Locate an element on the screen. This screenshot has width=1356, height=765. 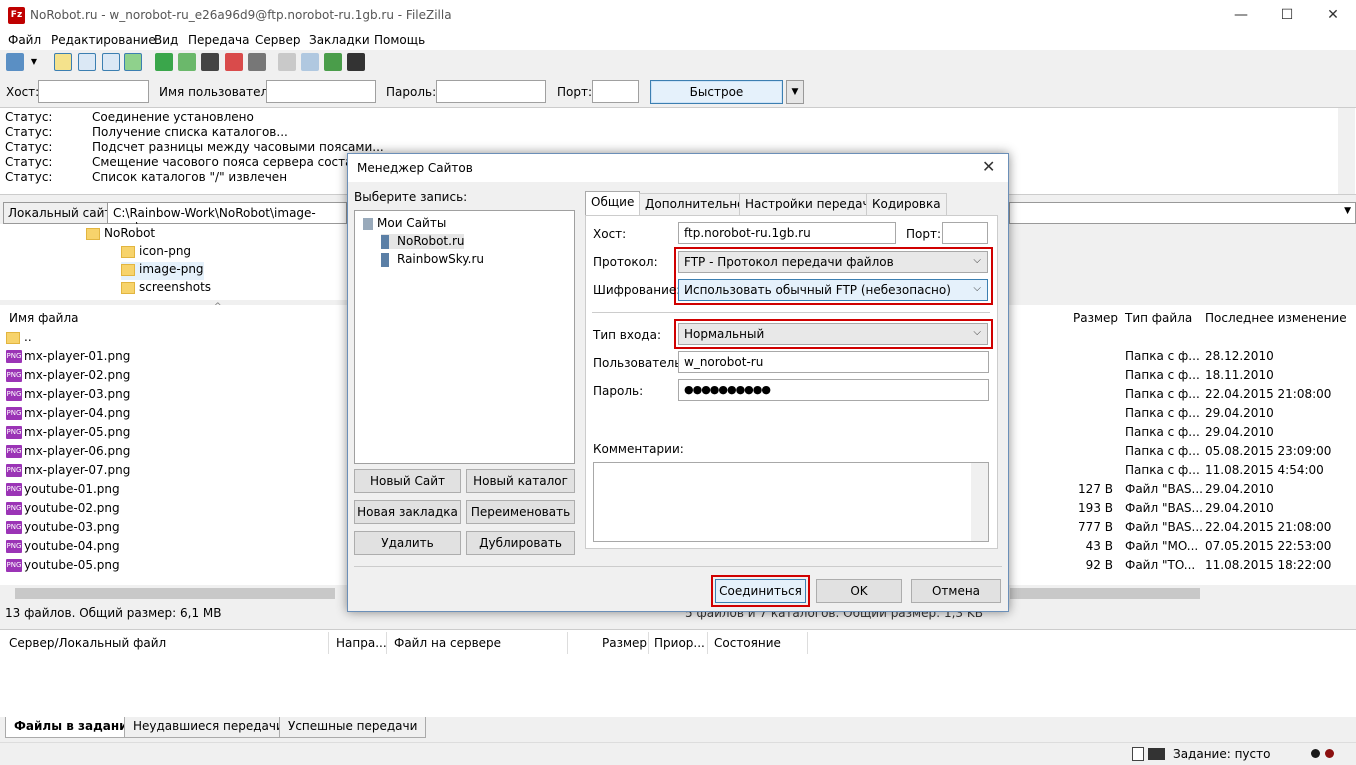
table-row: Папка с ф... 28.12.2010 is located at coordinates (1188, 358).